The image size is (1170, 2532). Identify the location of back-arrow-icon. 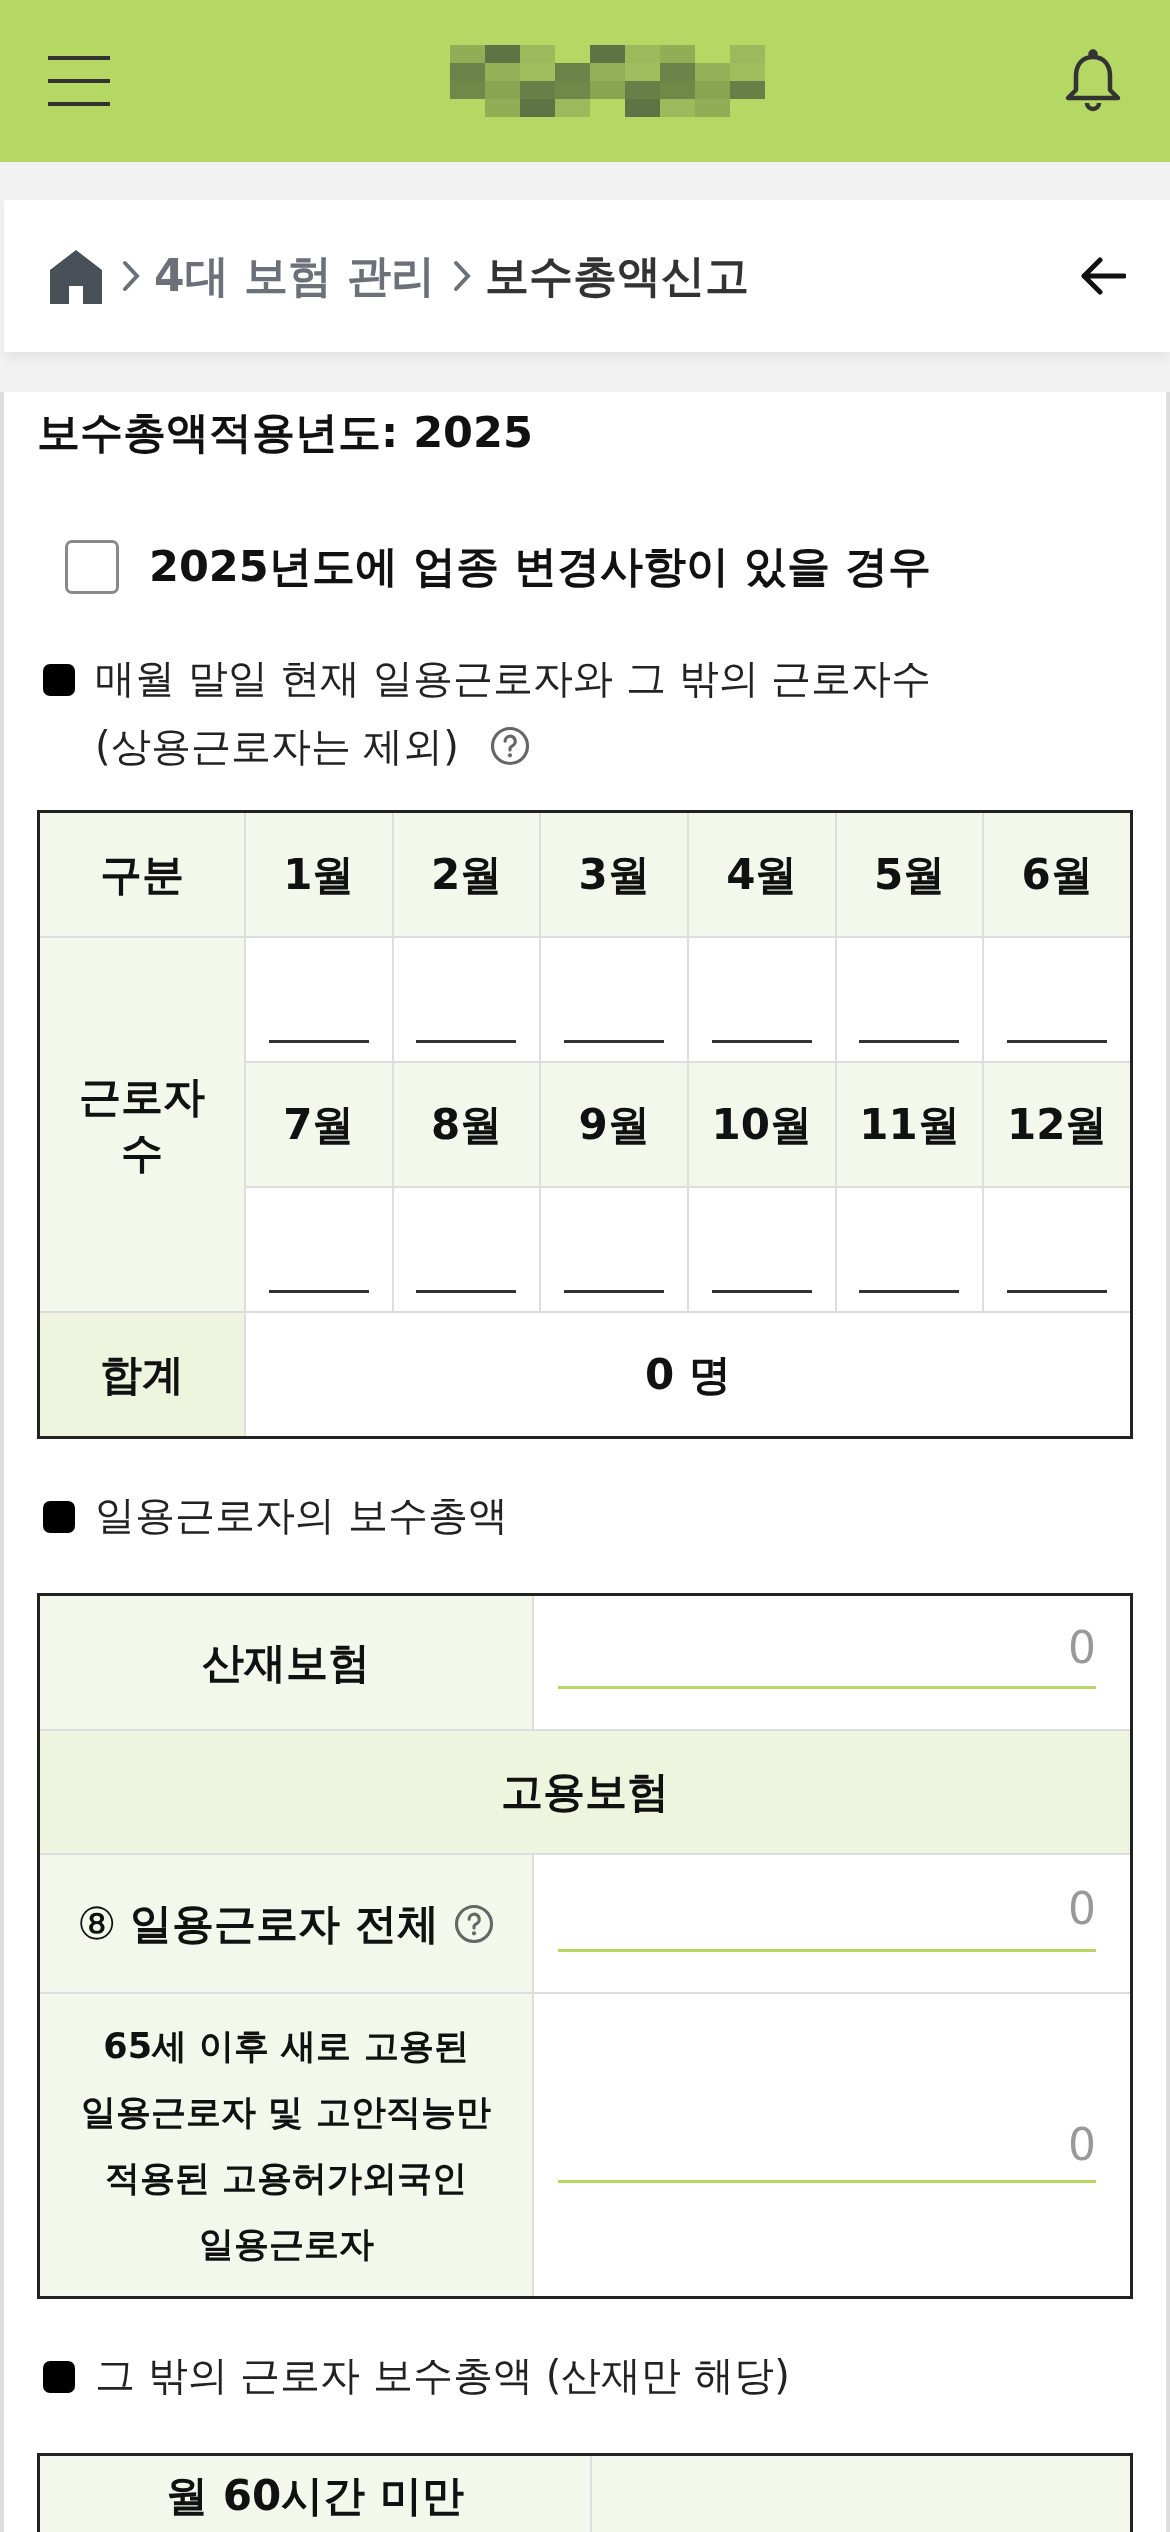
(1103, 276).